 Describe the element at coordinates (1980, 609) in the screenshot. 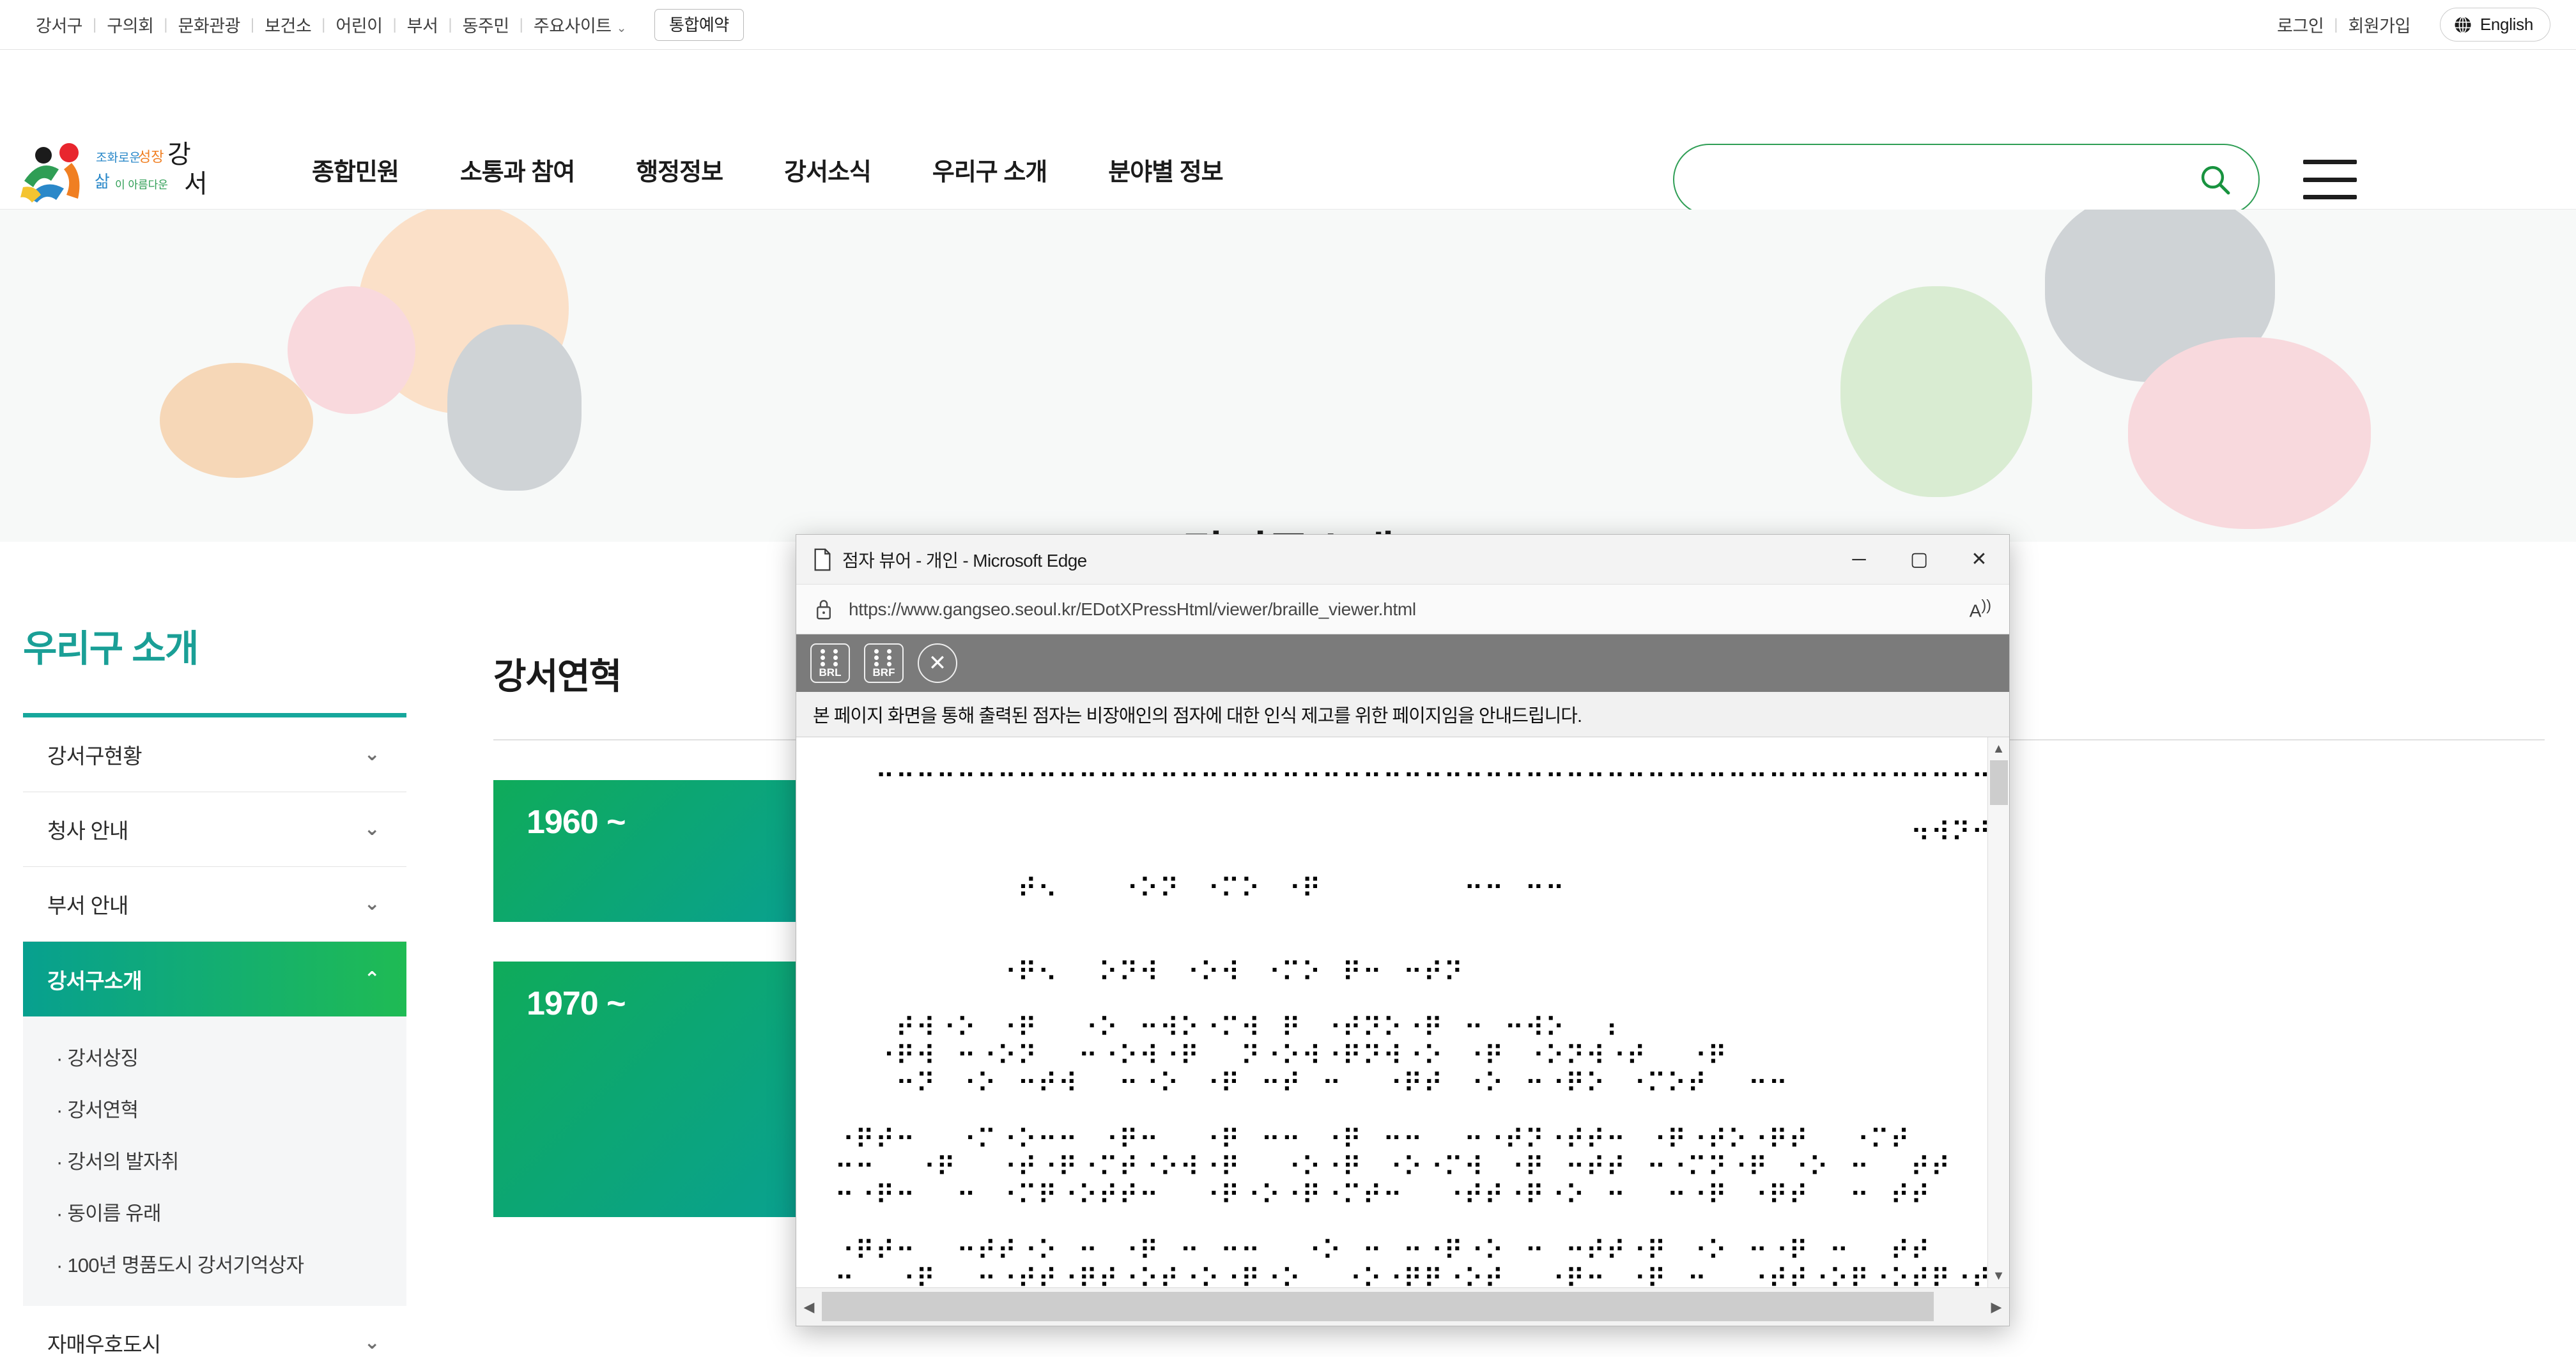

I see `read-aloud-icon: A))` at that location.